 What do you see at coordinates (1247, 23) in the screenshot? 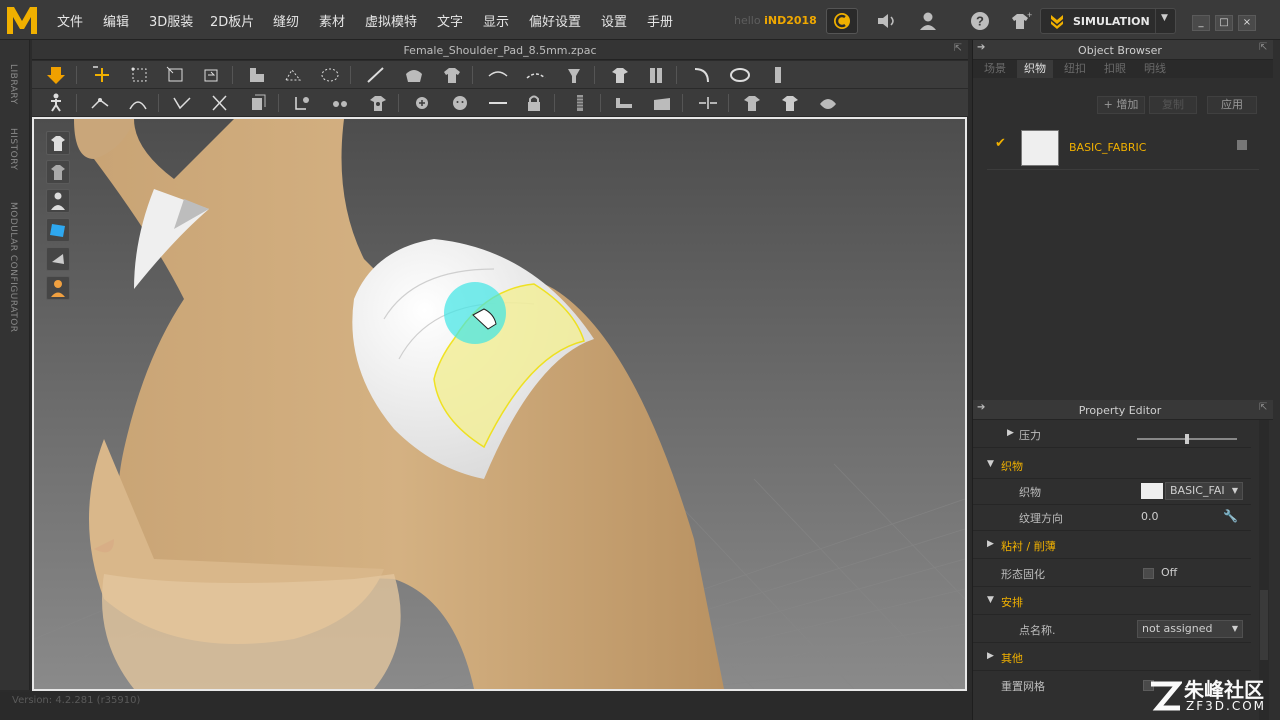
I see `close-button: ×` at bounding box center [1247, 23].